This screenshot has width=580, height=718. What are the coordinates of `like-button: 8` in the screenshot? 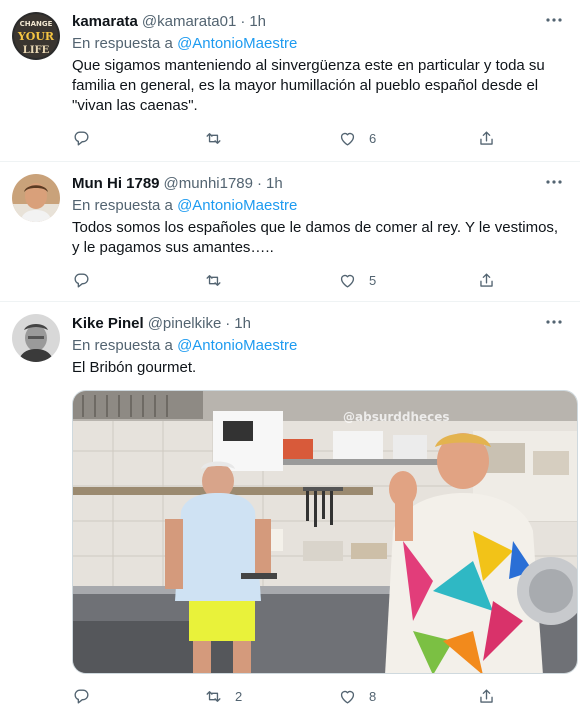 It's located at (357, 696).